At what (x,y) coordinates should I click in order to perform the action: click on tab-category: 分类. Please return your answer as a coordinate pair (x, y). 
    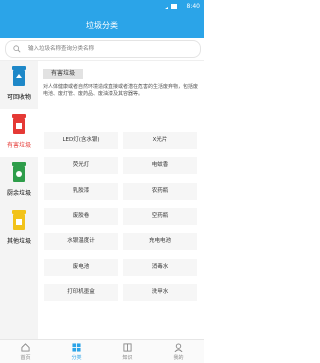
    Looking at the image, I should click on (76, 351).